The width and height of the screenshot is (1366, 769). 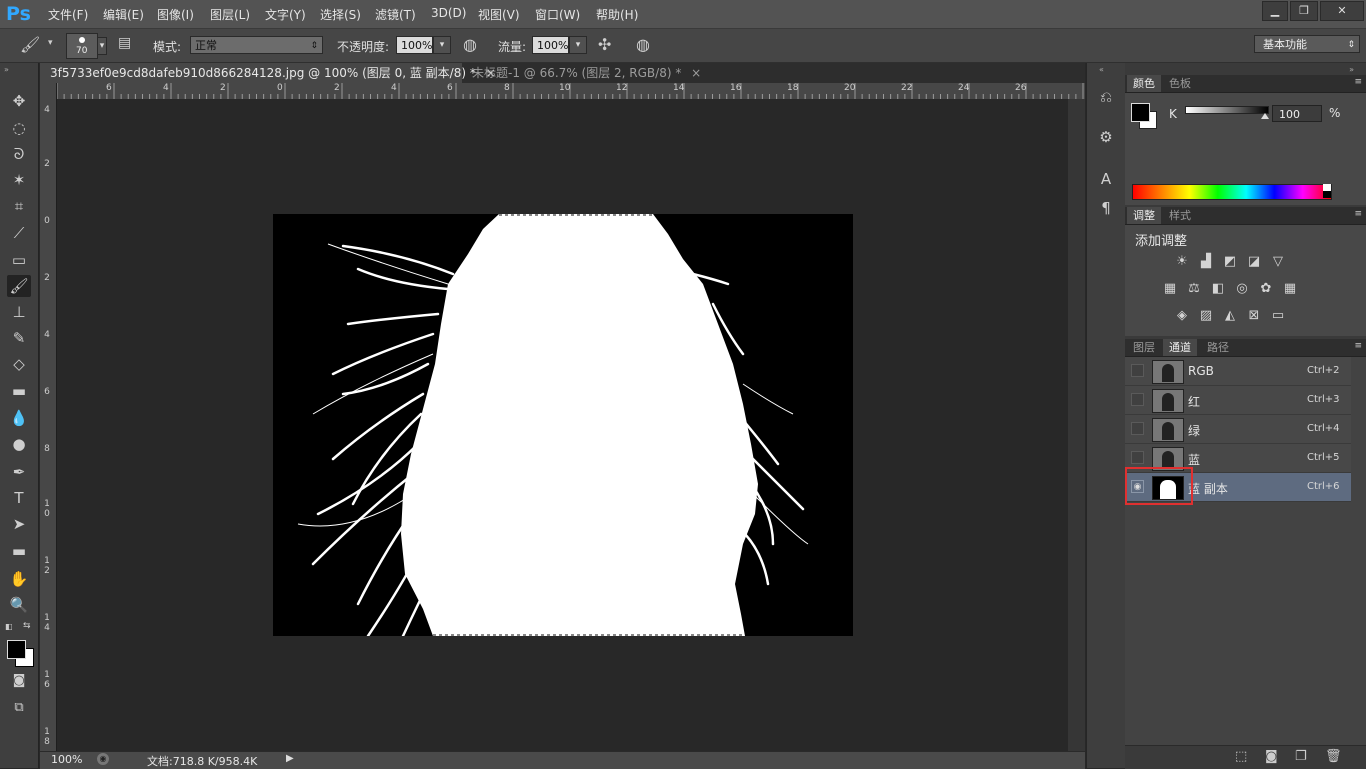 What do you see at coordinates (19, 233) in the screenshot?
I see `eyedropper-tool-icon: ⟋` at bounding box center [19, 233].